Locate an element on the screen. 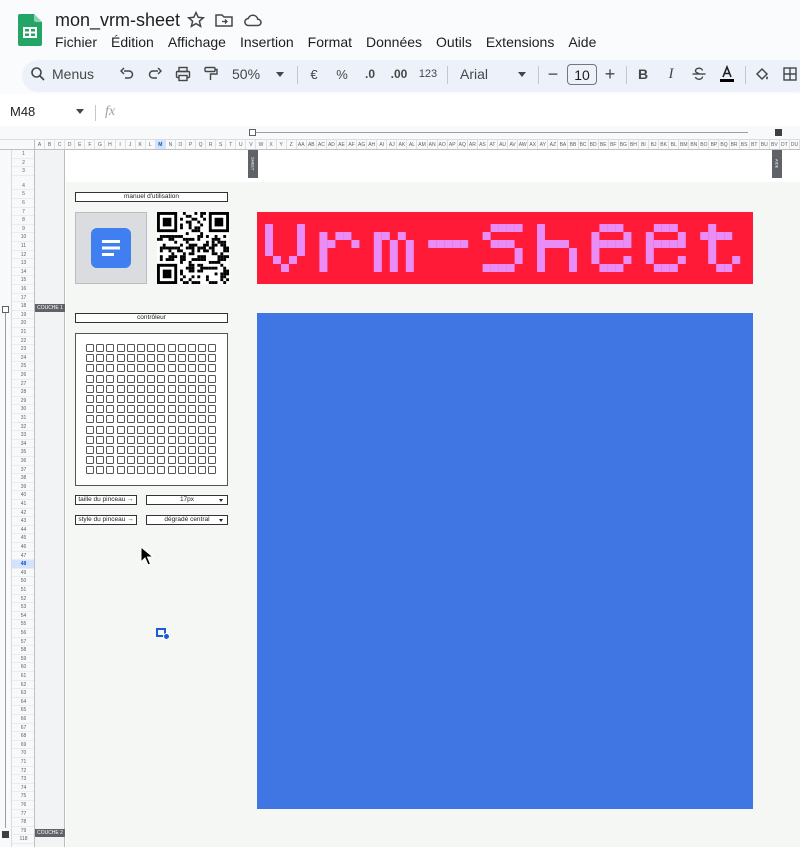 This screenshot has height=847, width=800. column-header: BU is located at coordinates (765, 144).